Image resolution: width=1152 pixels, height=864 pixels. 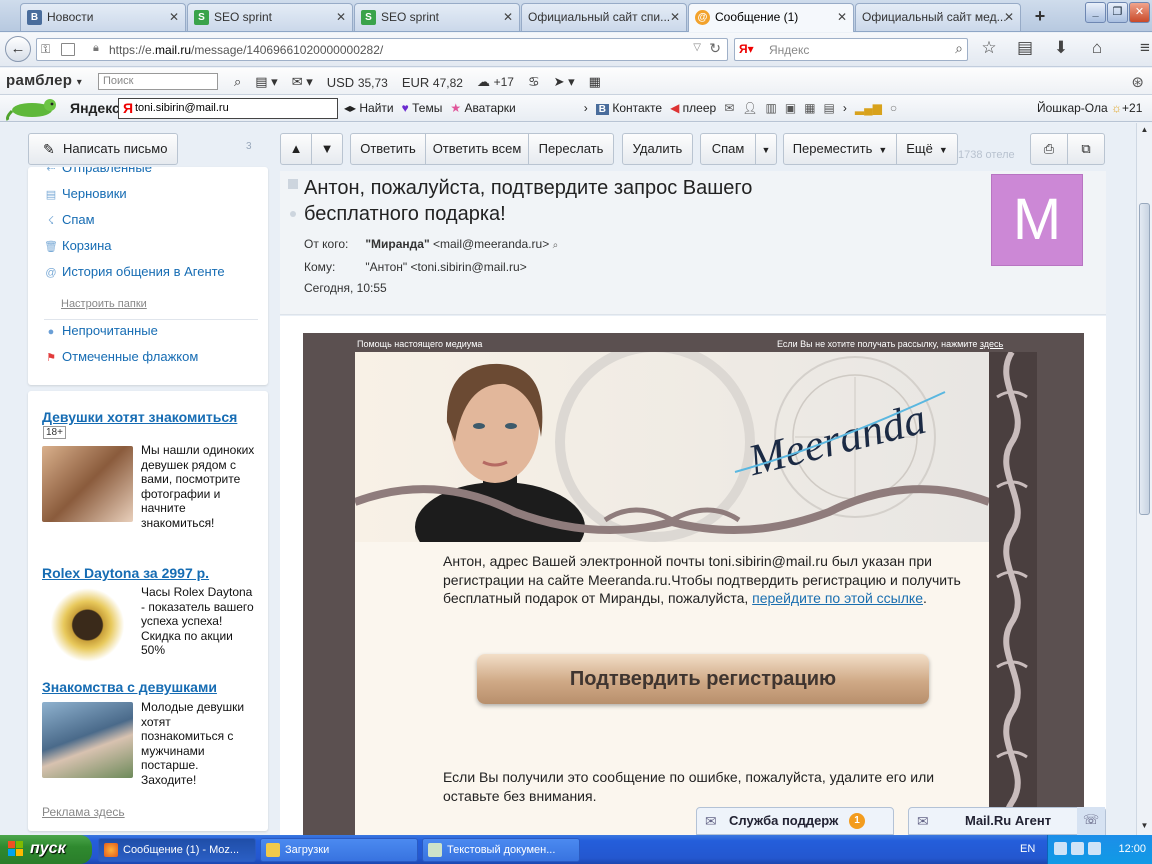 What do you see at coordinates (266, 82) in the screenshot?
I see `news-icon: ▤ ▾` at bounding box center [266, 82].